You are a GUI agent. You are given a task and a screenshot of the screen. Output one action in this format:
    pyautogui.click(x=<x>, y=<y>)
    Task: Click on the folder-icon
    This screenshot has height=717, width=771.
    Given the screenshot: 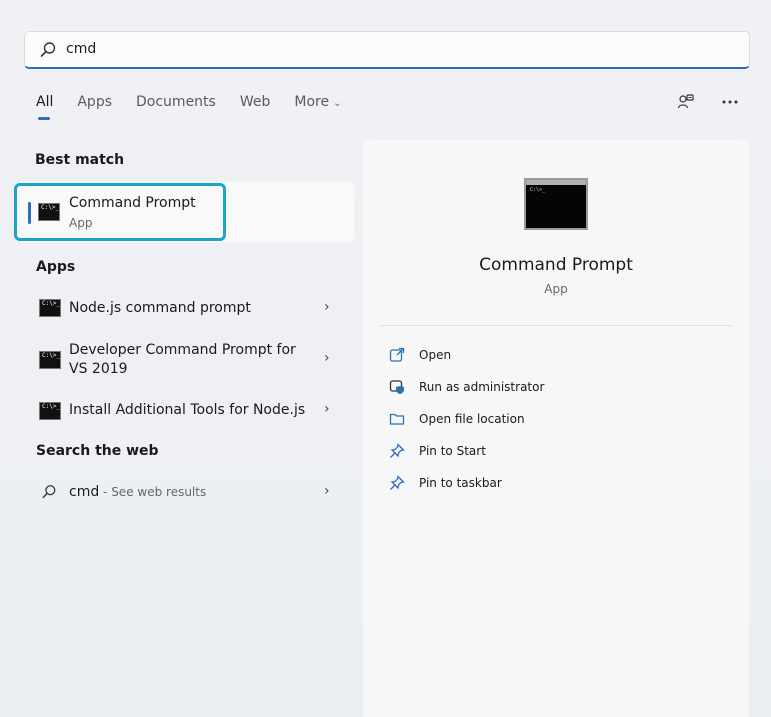 What is the action you would take?
    pyautogui.click(x=397, y=419)
    